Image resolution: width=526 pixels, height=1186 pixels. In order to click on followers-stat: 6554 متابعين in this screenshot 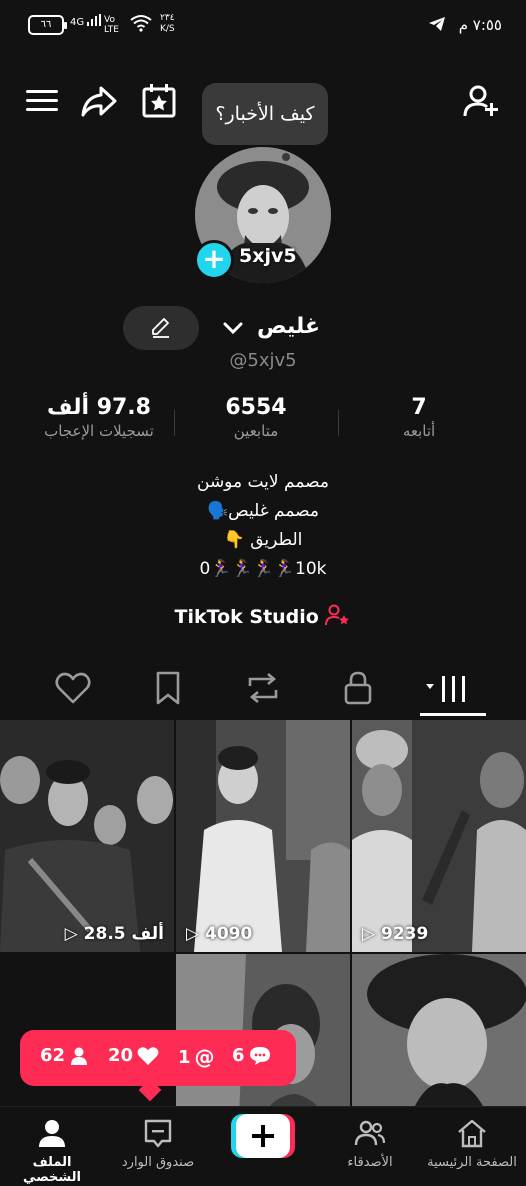, I will do `click(256, 417)`.